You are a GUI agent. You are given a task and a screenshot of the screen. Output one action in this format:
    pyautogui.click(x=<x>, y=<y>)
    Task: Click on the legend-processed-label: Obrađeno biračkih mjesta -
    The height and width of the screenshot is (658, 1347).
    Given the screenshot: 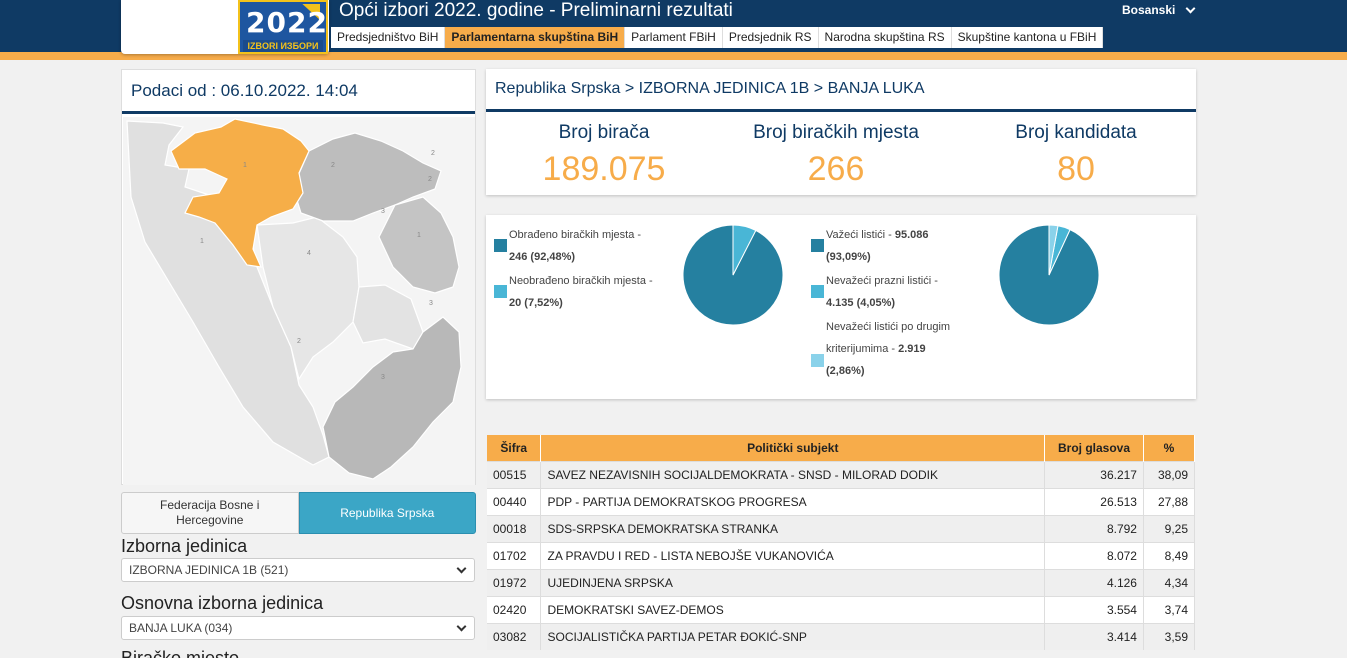 What is the action you would take?
    pyautogui.click(x=575, y=235)
    